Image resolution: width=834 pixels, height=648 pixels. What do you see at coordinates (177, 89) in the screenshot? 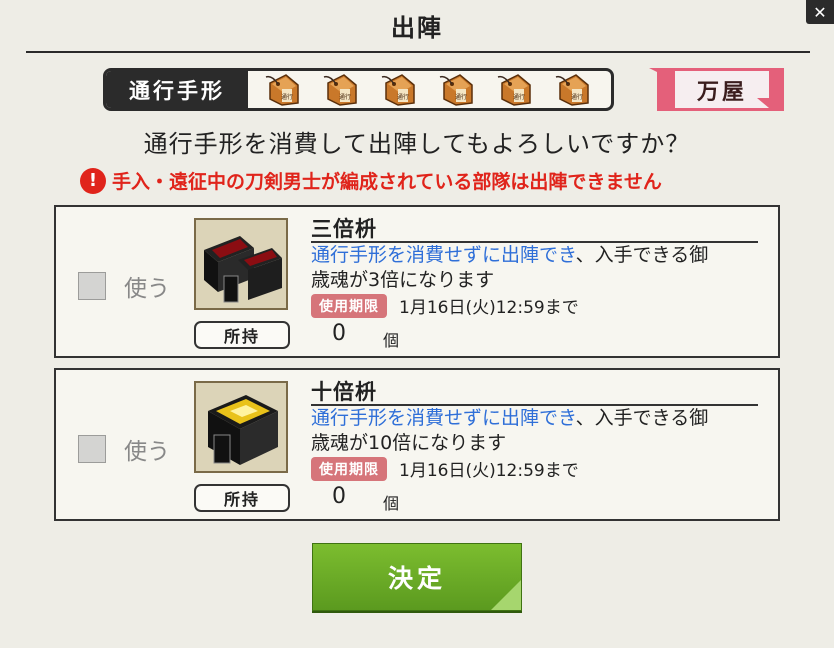
I see `pass-label: 通行手形` at bounding box center [177, 89].